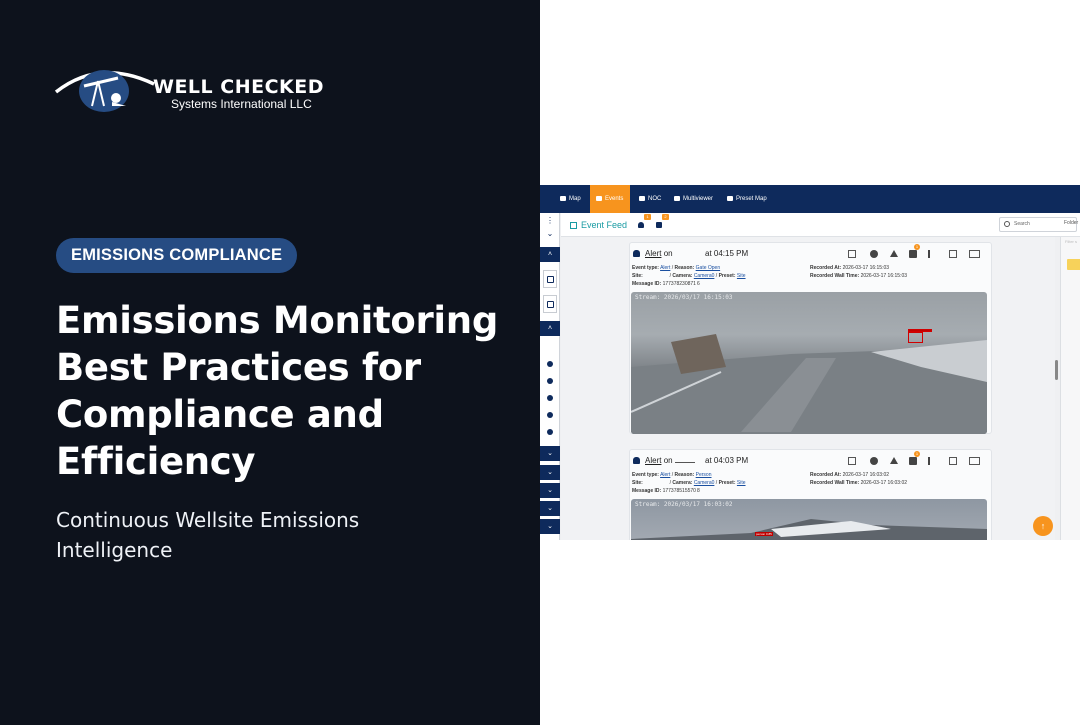 Image resolution: width=1080 pixels, height=725 pixels. What do you see at coordinates (850, 268) in the screenshot?
I see `recorded-at-row: Recorded At: 2026-03-17 16:15:03` at bounding box center [850, 268].